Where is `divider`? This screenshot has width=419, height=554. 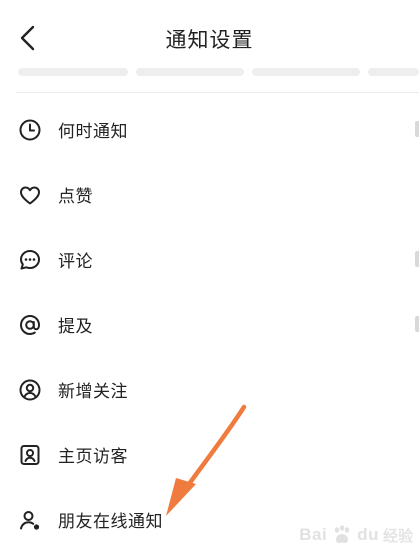 divider is located at coordinates (217, 92).